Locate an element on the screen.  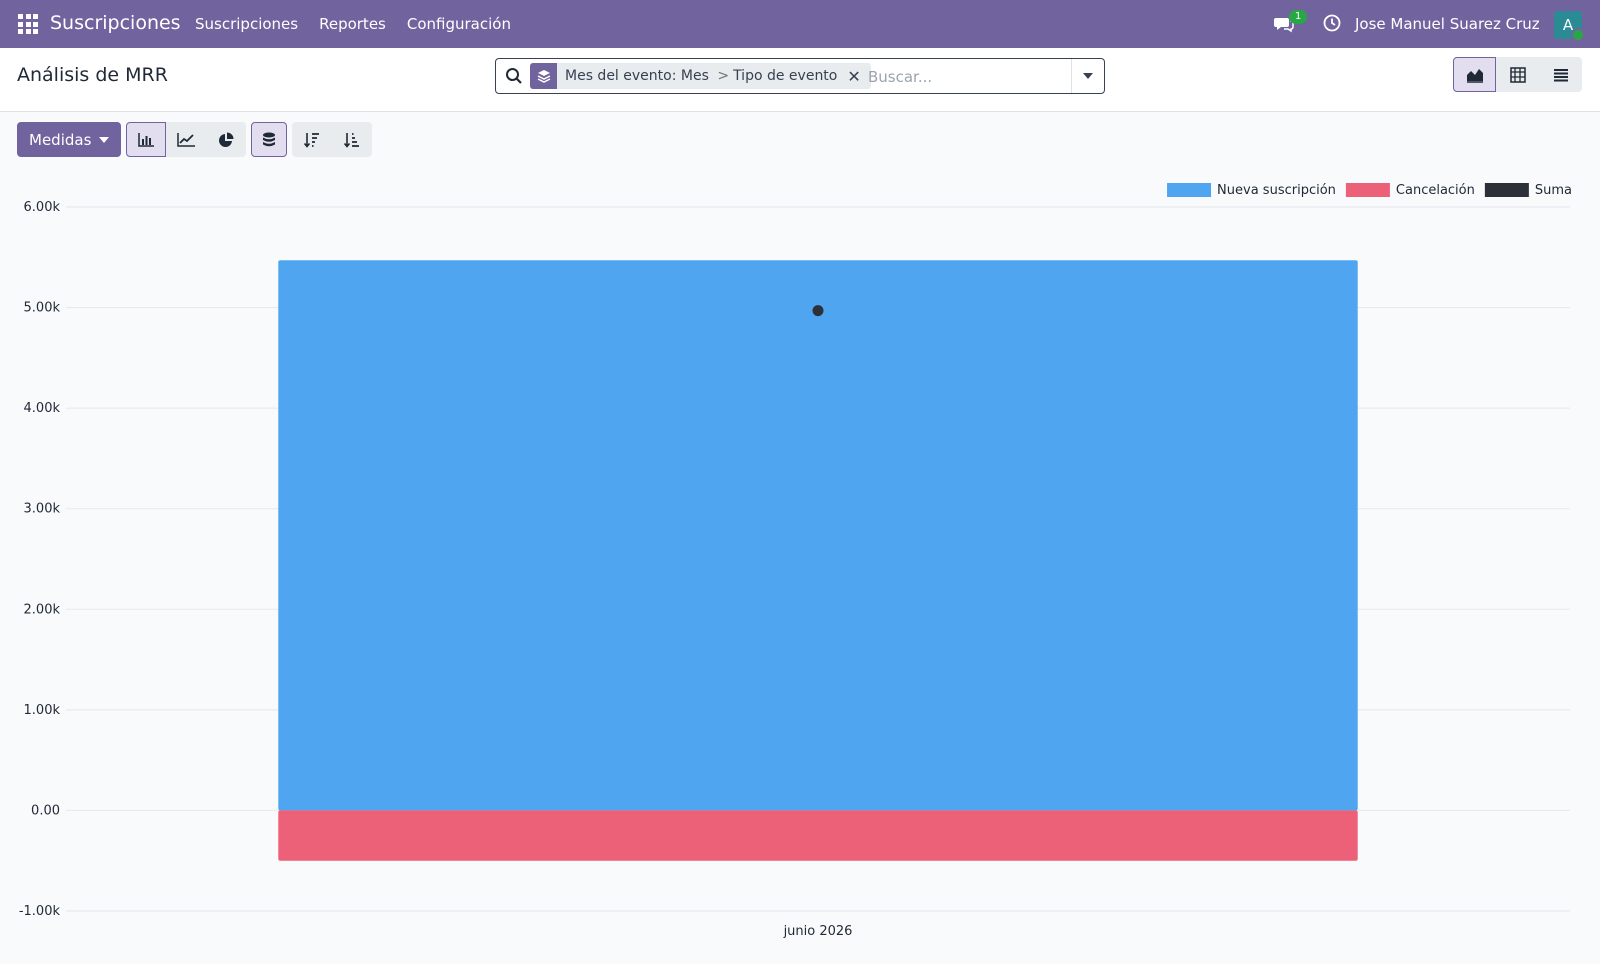
legend-label: Nueva suscripción is located at coordinates (1276, 190).